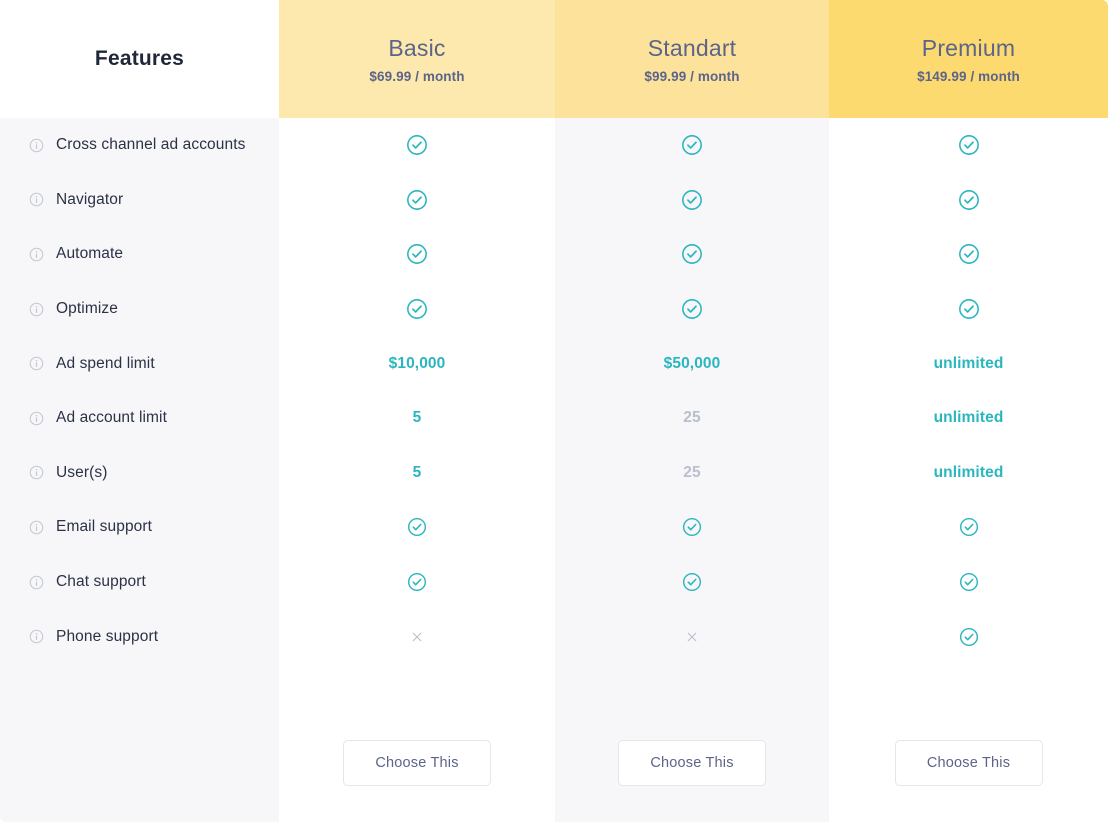 This screenshot has width=1108, height=822. I want to click on plan-header-basic: Basic $69.99 / month, so click(417, 59).